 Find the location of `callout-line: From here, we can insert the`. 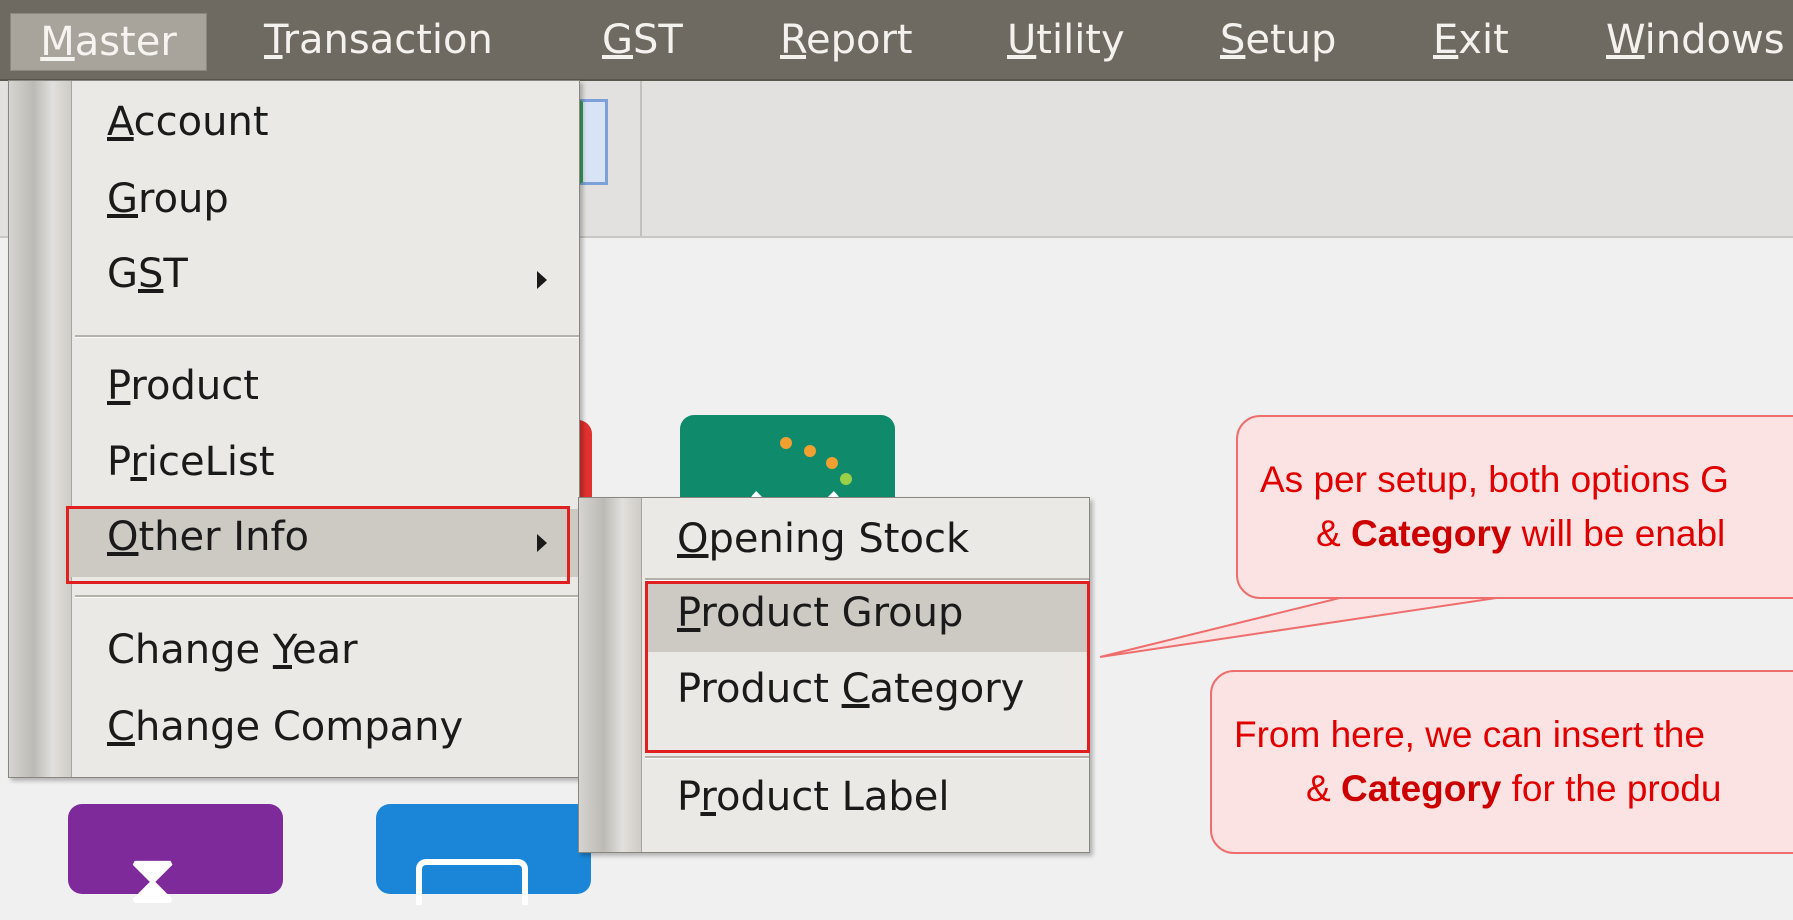

callout-line: From here, we can insert the is located at coordinates (1469, 734).